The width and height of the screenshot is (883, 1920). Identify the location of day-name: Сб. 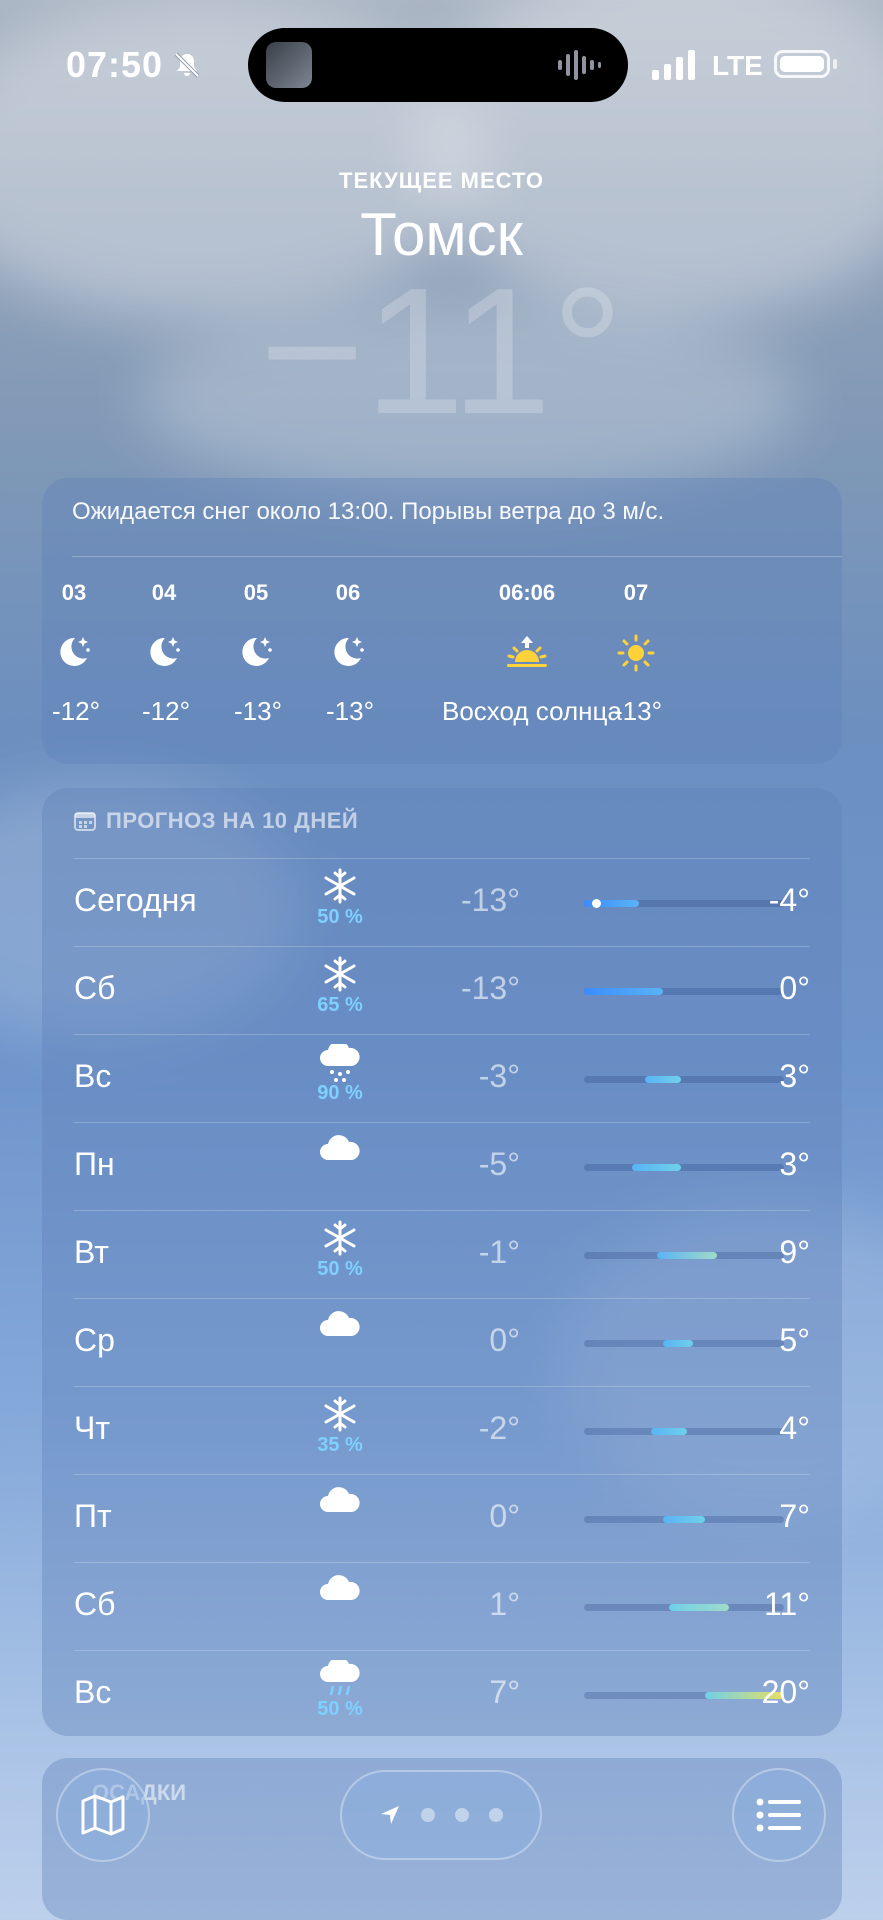
(95, 1604).